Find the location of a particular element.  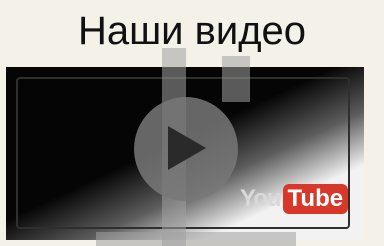

youtube-logo: You Tube is located at coordinates (294, 199).